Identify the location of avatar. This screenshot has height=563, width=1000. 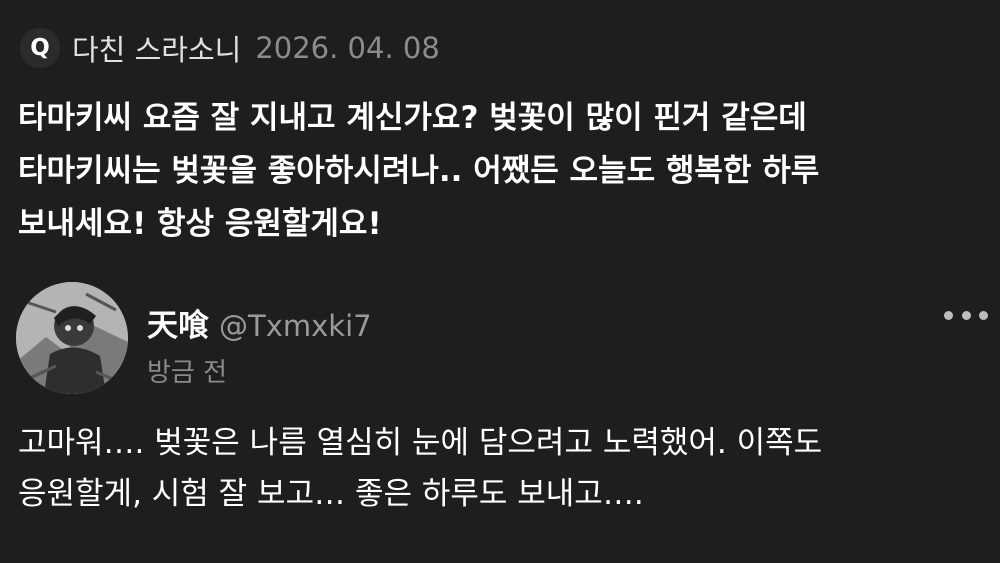
(72, 338).